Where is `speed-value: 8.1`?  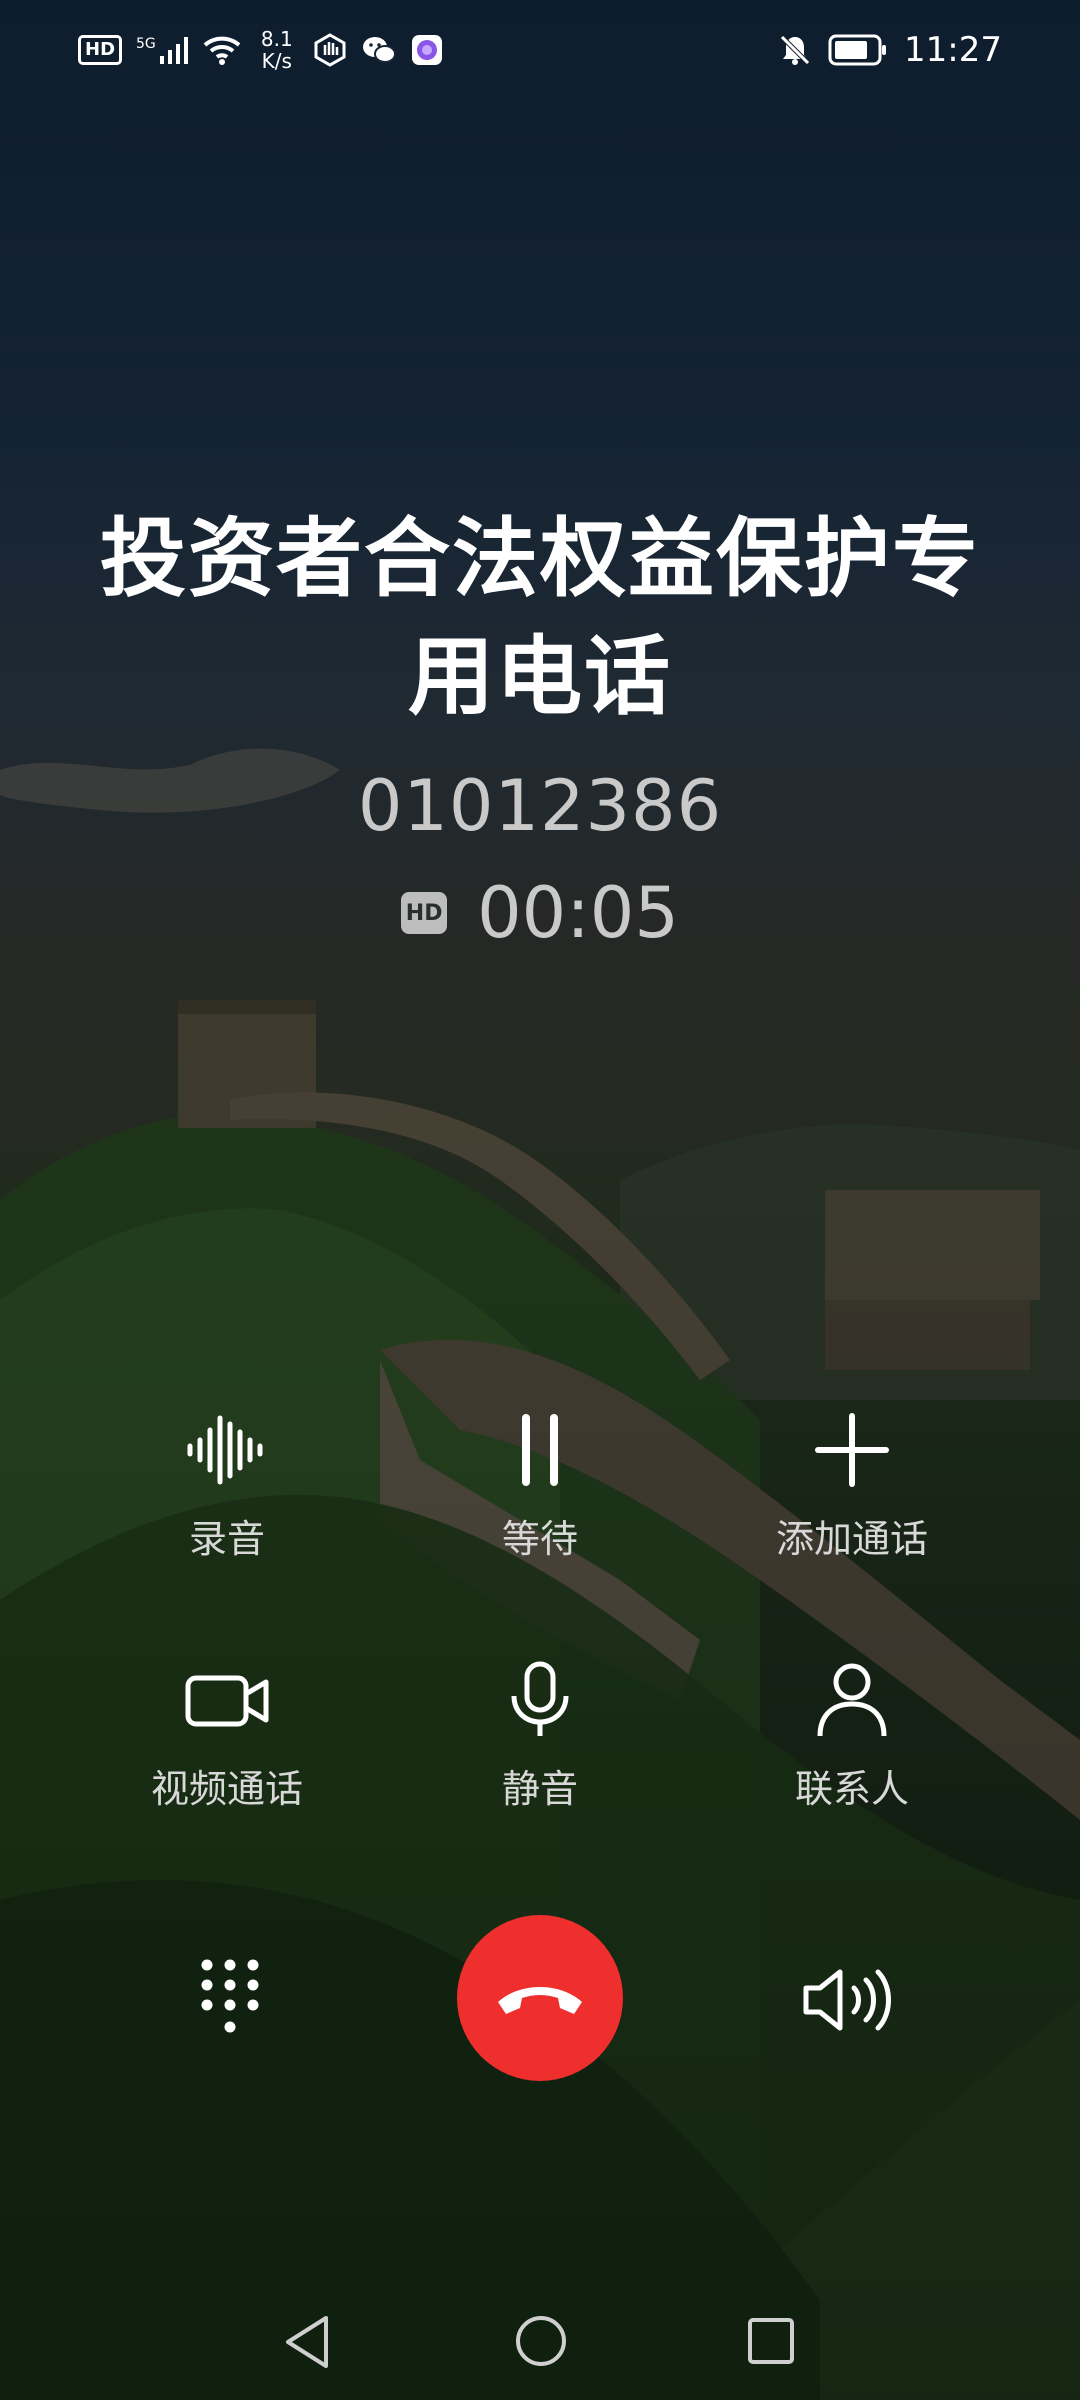 speed-value: 8.1 is located at coordinates (276, 39).